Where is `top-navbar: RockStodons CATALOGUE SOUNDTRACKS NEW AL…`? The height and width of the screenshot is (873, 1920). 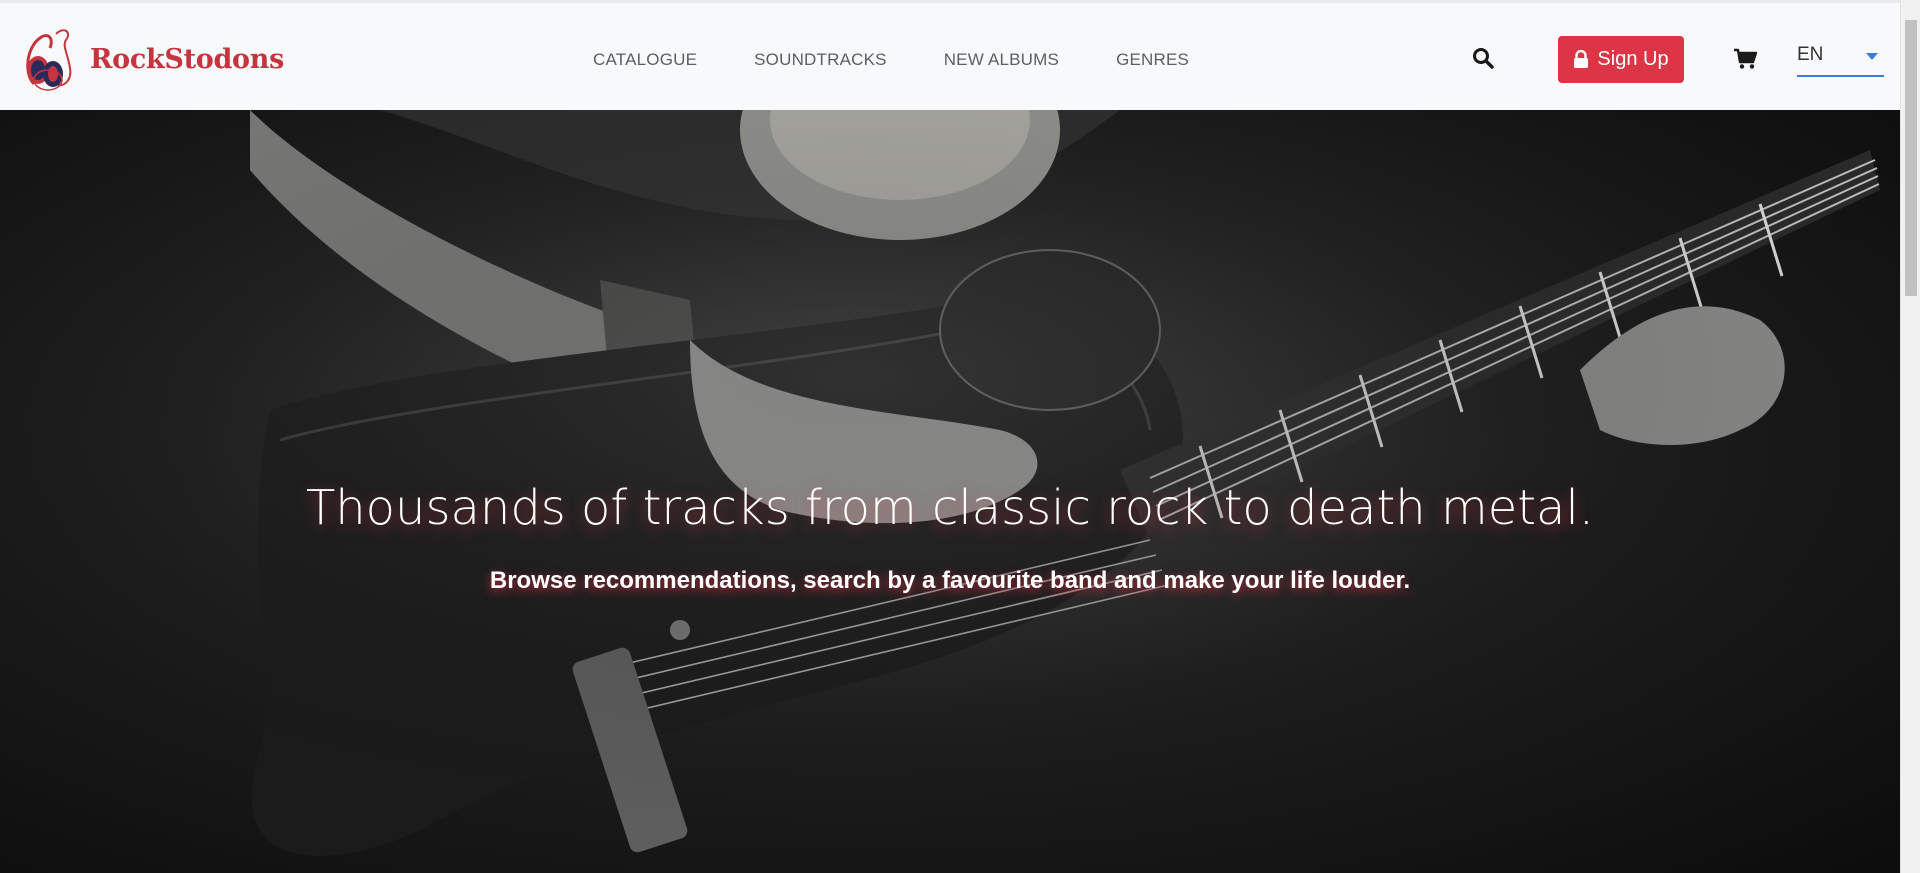 top-navbar: RockStodons CATALOGUE SOUNDTRACKS NEW AL… is located at coordinates (950, 55).